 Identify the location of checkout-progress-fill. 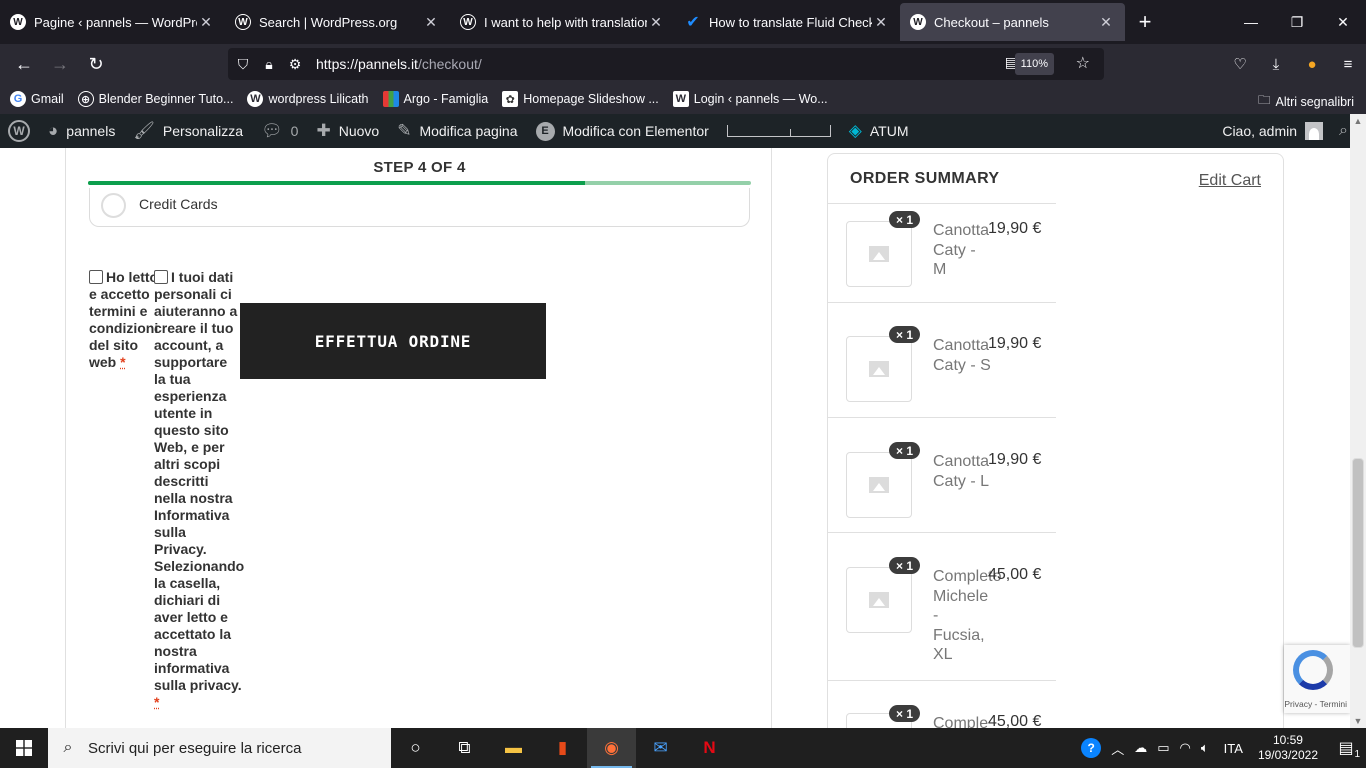
(337, 183).